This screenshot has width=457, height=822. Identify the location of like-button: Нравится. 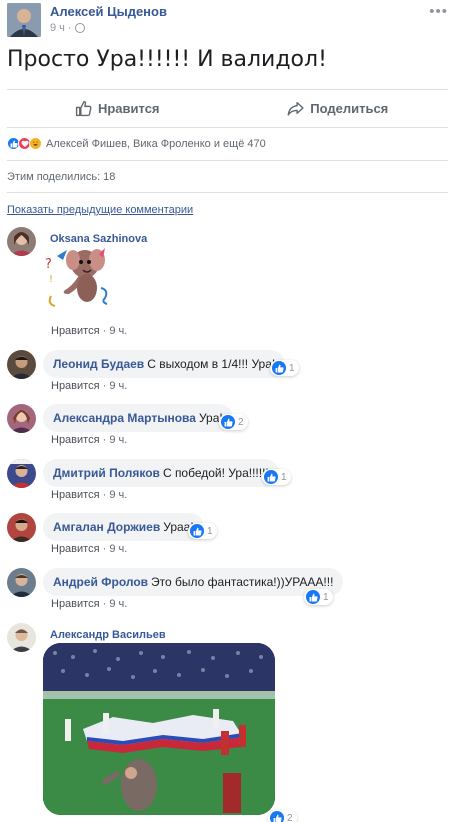
(117, 108).